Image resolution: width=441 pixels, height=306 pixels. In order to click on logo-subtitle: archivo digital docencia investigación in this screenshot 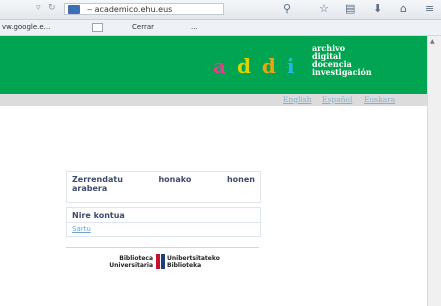, I will do `click(367, 60)`.